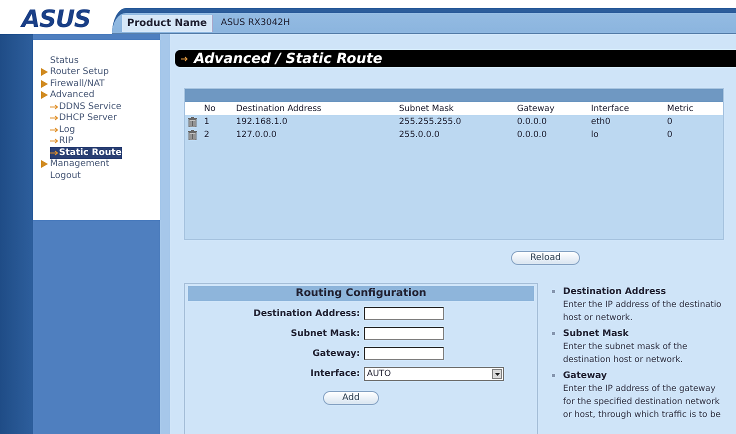 The height and width of the screenshot is (434, 736). I want to click on help-text: Enter the subnet mask of the, so click(625, 347).